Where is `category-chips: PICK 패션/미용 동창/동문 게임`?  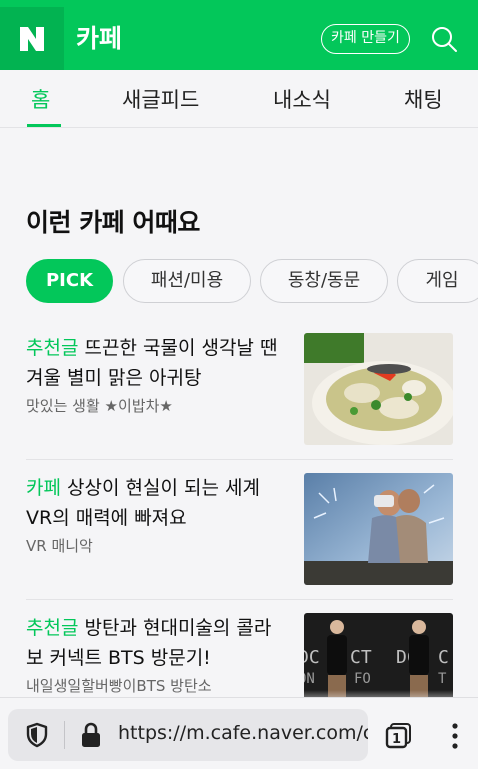 category-chips: PICK 패션/미용 동창/동문 게임 is located at coordinates (252, 281).